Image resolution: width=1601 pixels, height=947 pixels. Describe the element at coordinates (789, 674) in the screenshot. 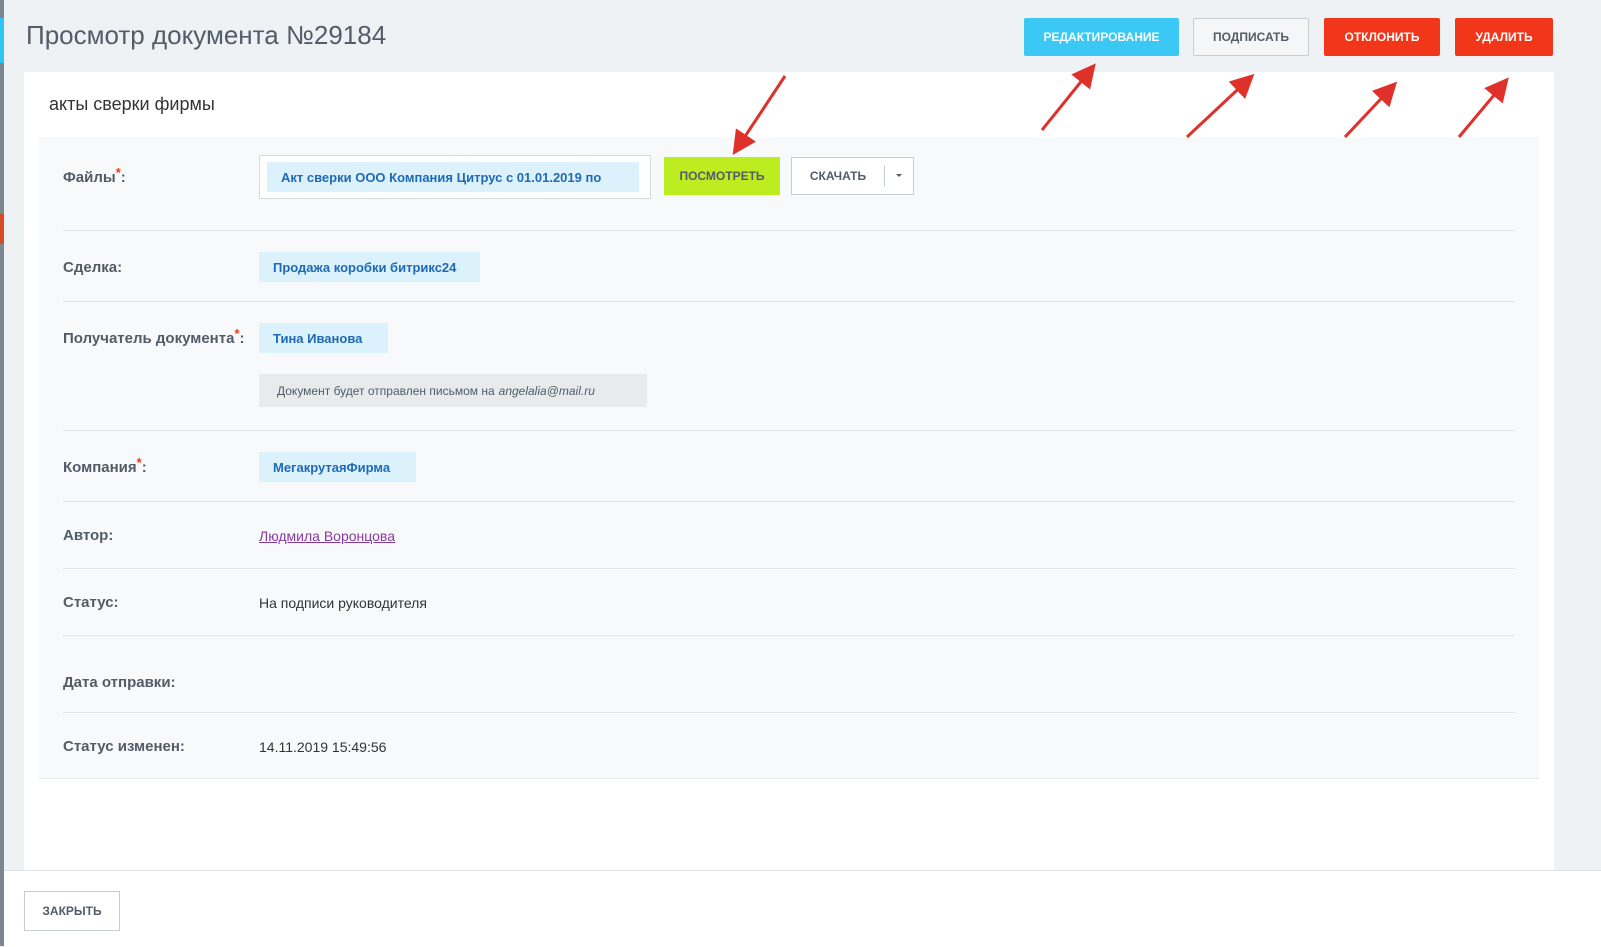

I see `send-date-row: Дата отправки:` at that location.